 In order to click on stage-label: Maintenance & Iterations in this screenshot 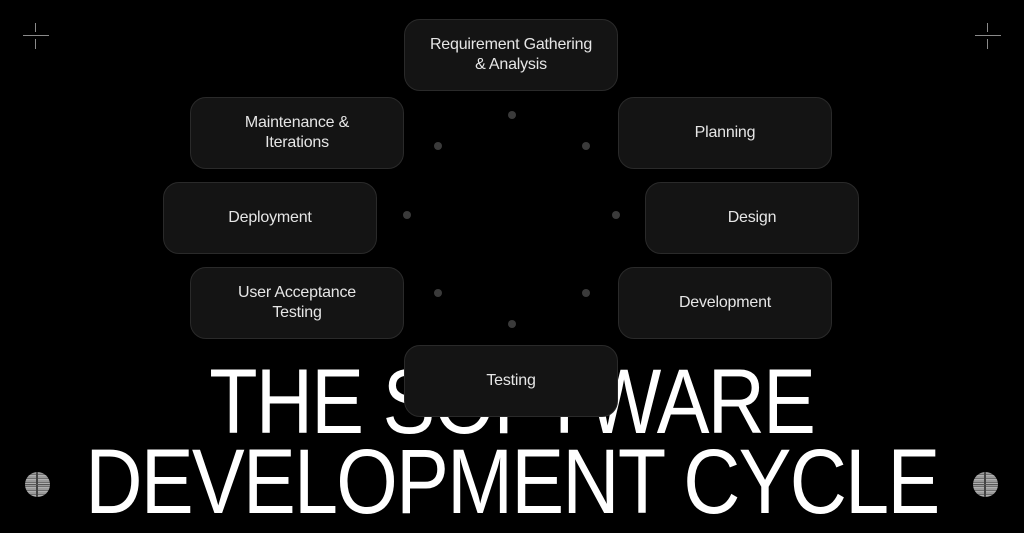, I will do `click(297, 132)`.